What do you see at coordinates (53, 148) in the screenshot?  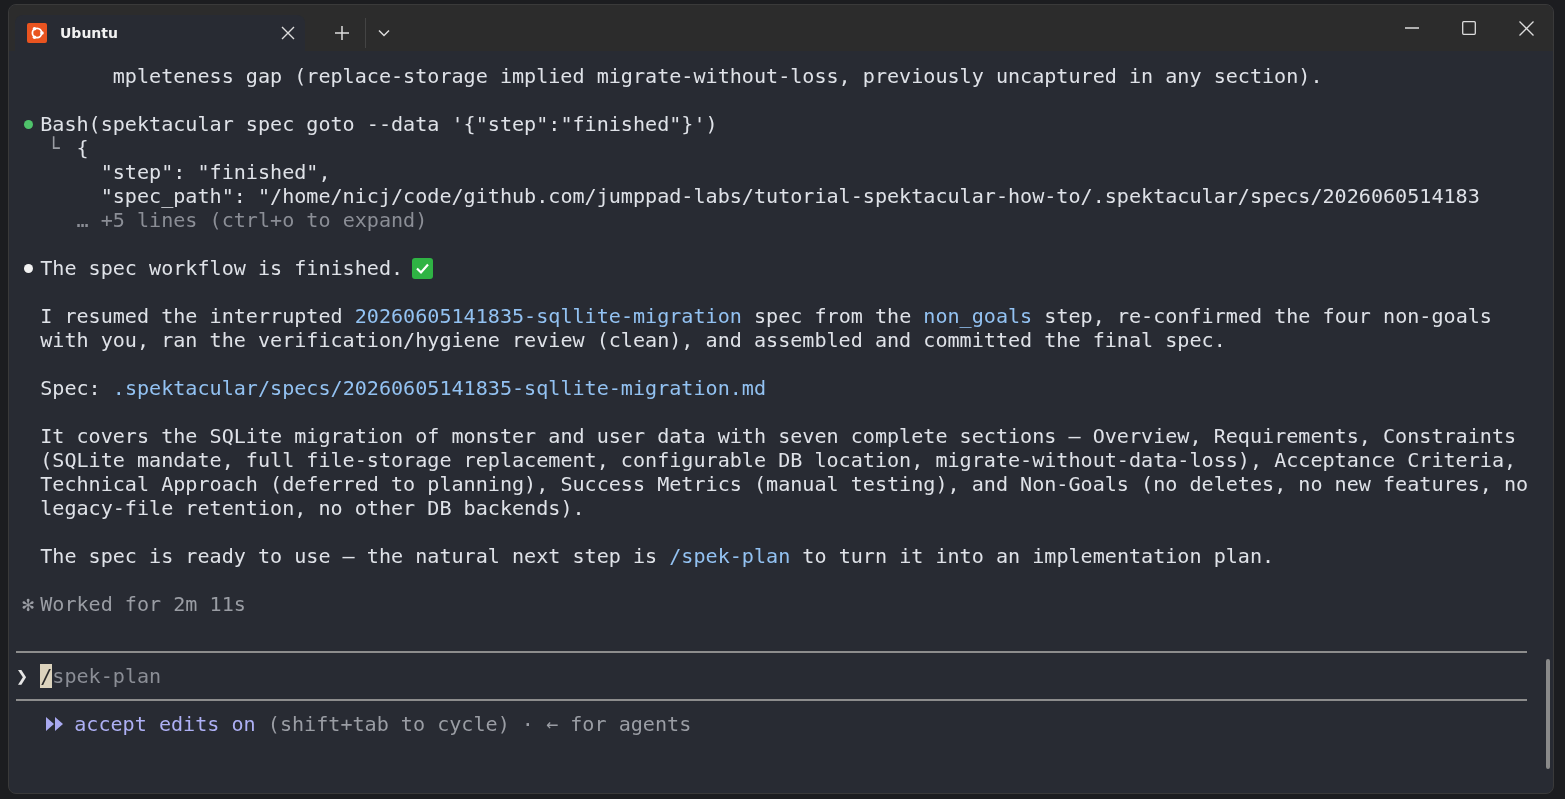 I see `branch-glyph: └` at bounding box center [53, 148].